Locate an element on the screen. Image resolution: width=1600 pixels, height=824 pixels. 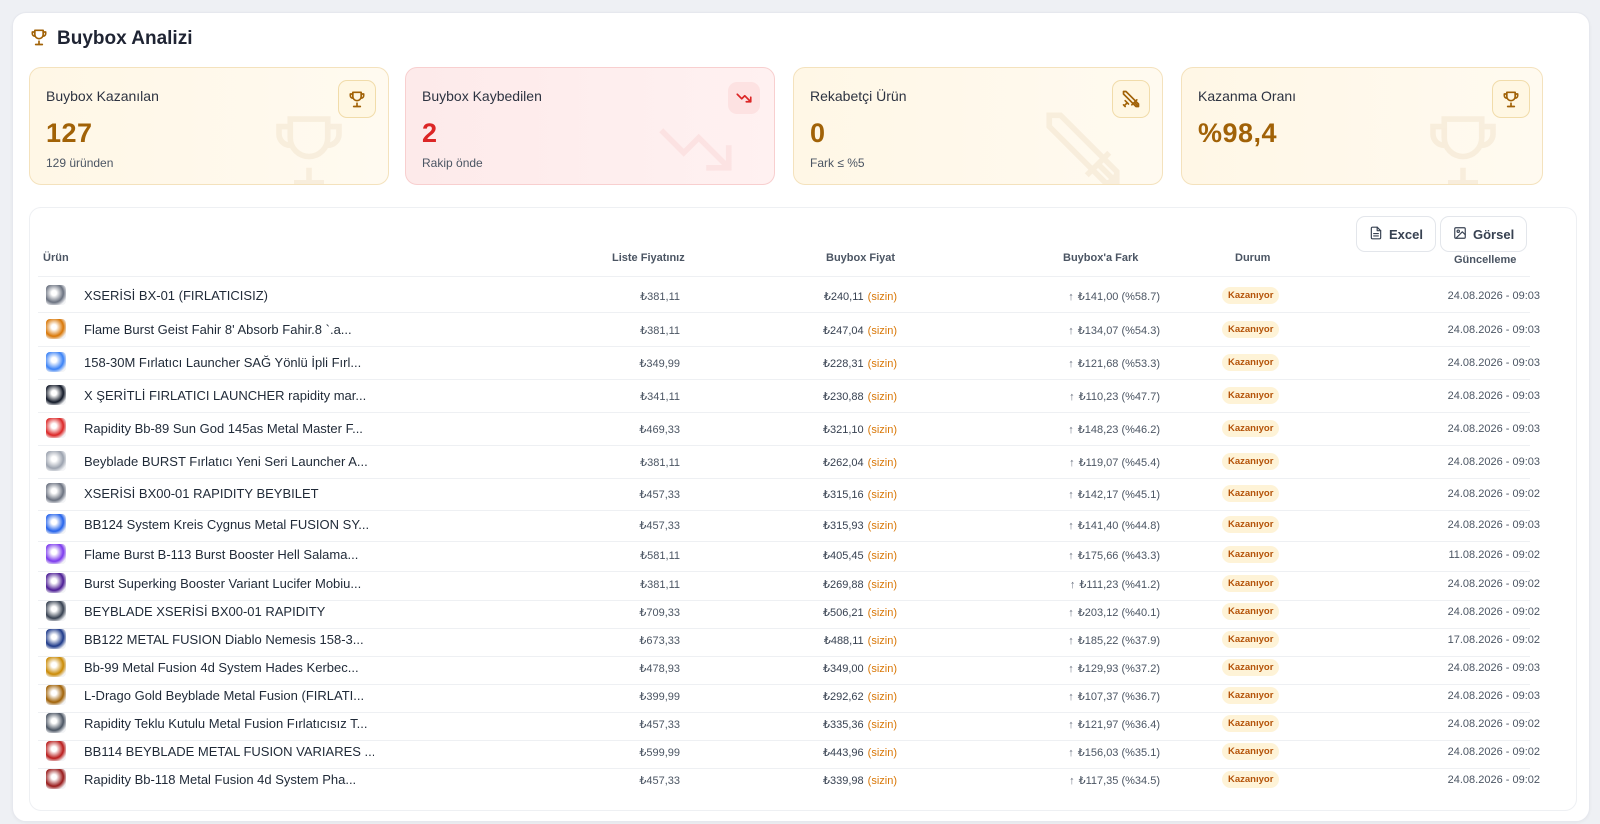
list-price: ₺673,33 is located at coordinates (659, 641).